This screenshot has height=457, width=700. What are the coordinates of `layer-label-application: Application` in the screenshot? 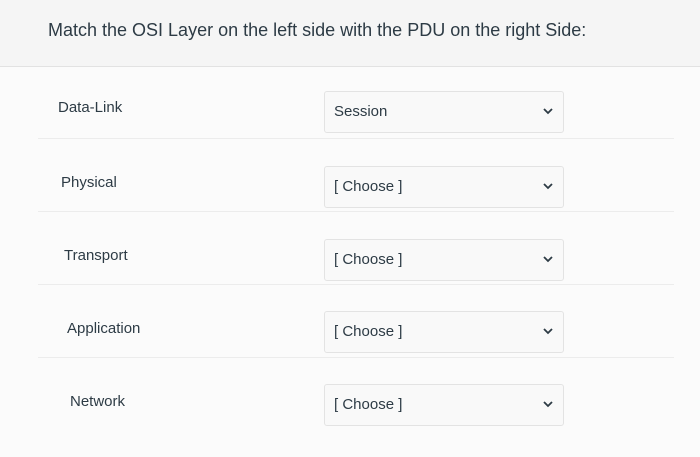 It's located at (104, 328).